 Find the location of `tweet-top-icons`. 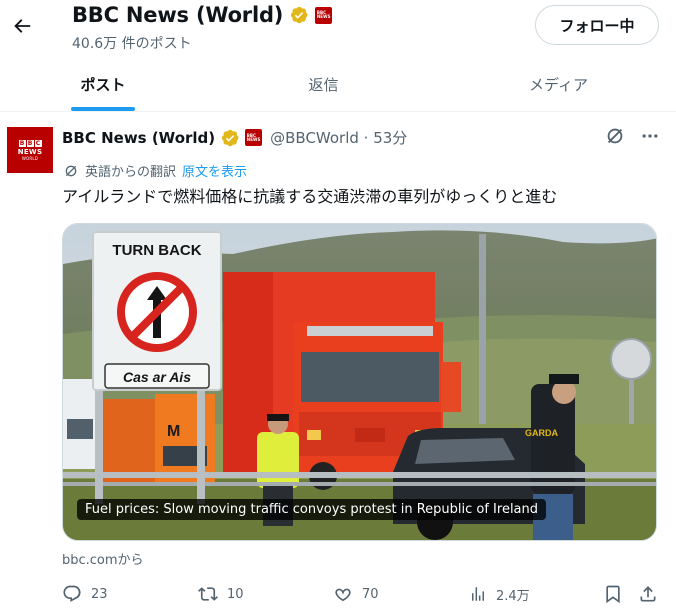

tweet-top-icons is located at coordinates (632, 136).